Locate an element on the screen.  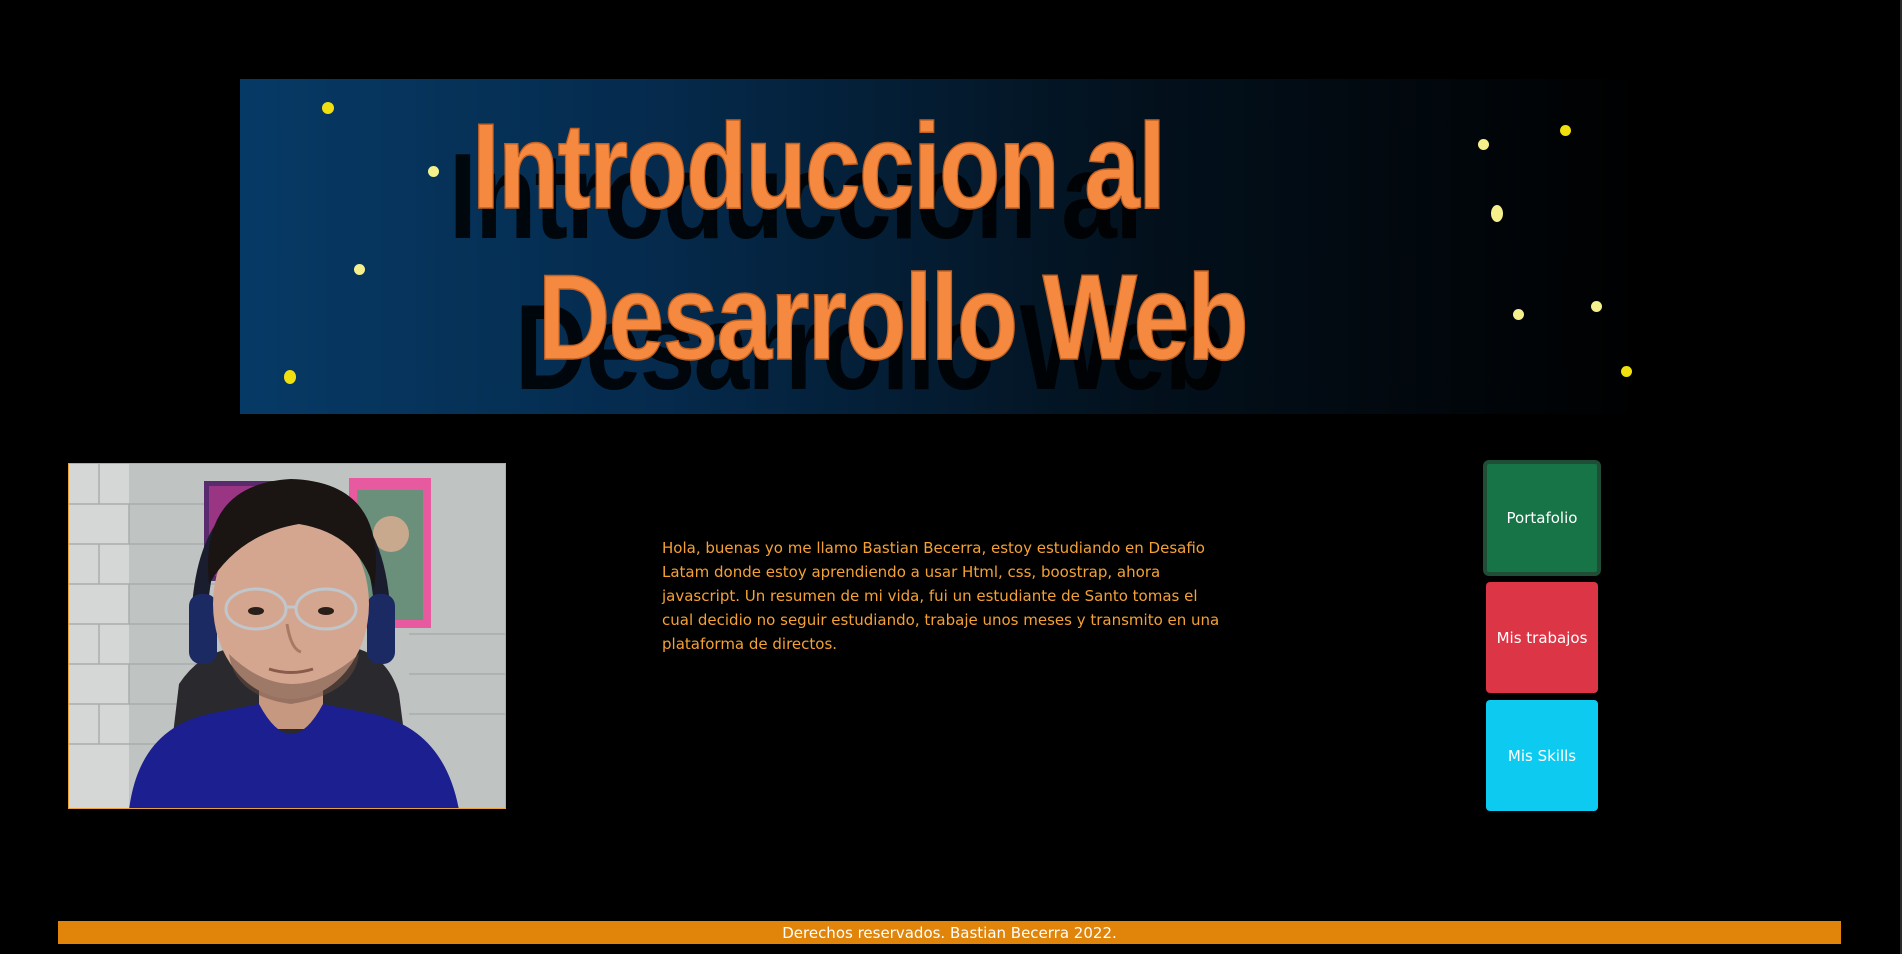
title-line-1: Introduccion al Introduccion al is located at coordinates (808, 180).